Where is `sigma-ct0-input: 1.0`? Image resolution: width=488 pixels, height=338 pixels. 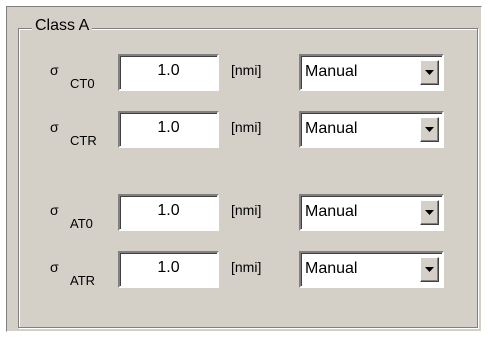
sigma-ct0-input: 1.0 is located at coordinates (168, 72).